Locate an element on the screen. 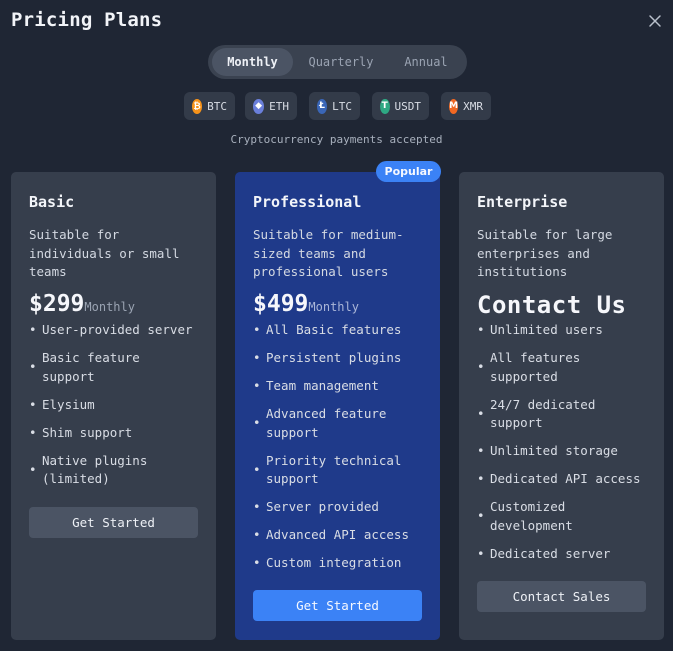  feature-item: Unlimited users is located at coordinates (561, 330).